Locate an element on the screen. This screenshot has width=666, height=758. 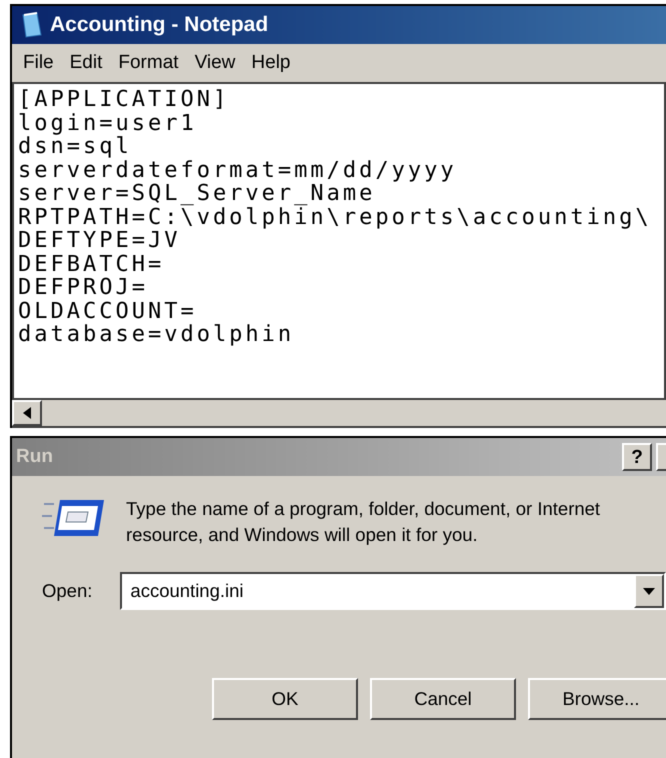
text-line: server=SQL_Server_Name is located at coordinates (197, 194).